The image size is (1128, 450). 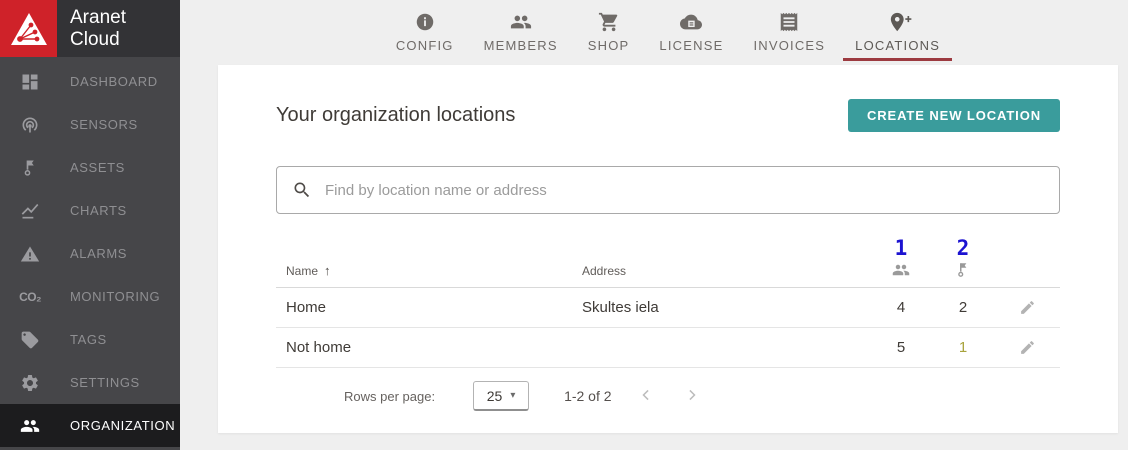 I want to click on column-header-assets: 2, so click(x=963, y=262).